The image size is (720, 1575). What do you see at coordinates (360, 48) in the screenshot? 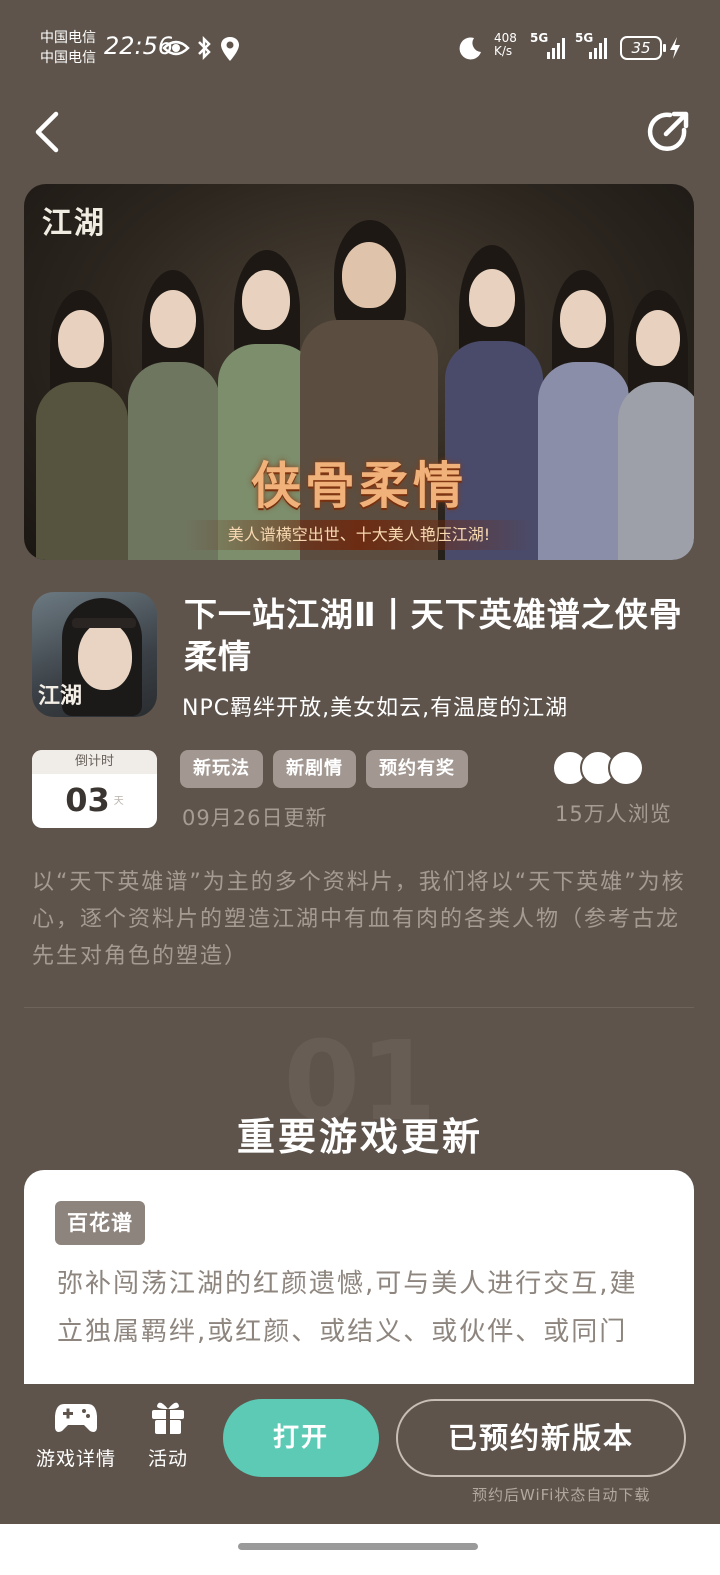
I see `status-bar: 中国电信 中国电信 22:56 408 K/s 5G 5G 35` at bounding box center [360, 48].